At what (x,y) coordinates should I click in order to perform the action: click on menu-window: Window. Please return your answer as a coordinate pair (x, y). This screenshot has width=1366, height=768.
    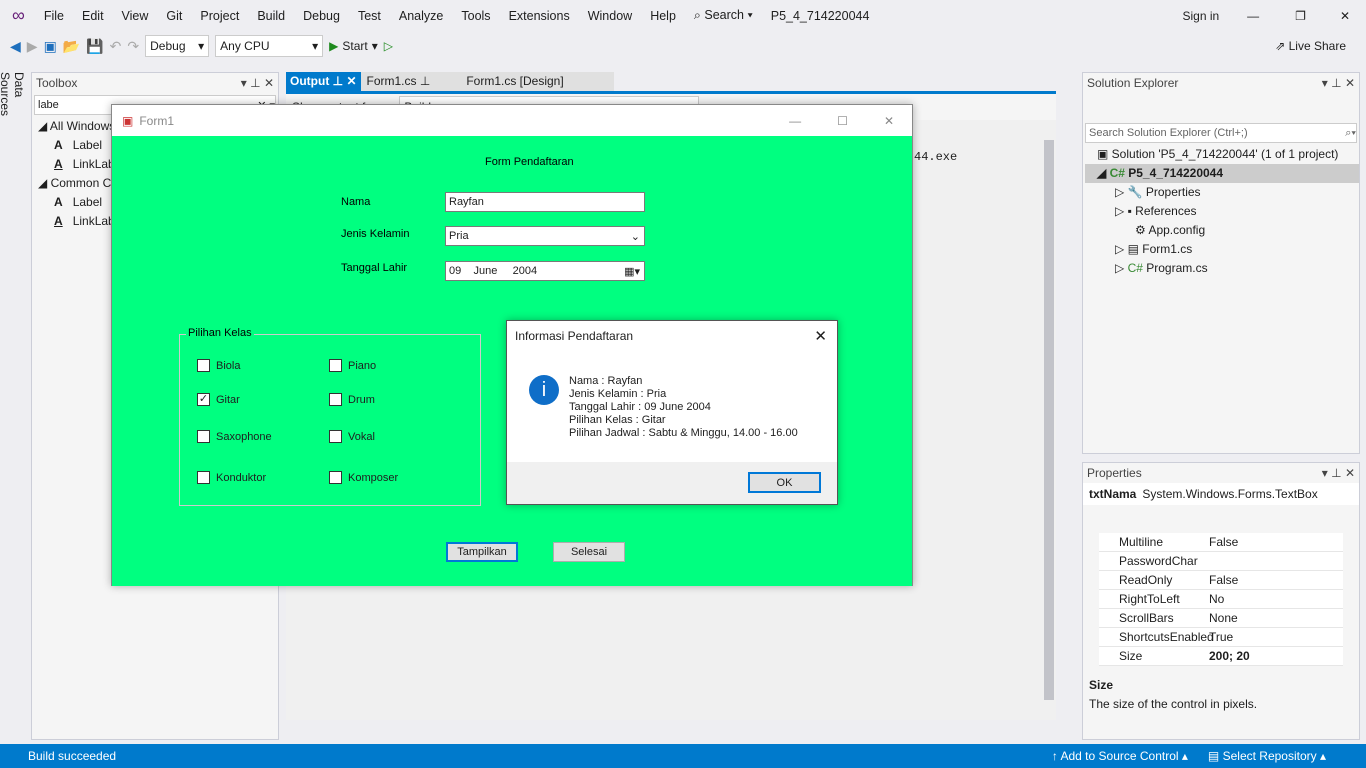
    Looking at the image, I should click on (610, 16).